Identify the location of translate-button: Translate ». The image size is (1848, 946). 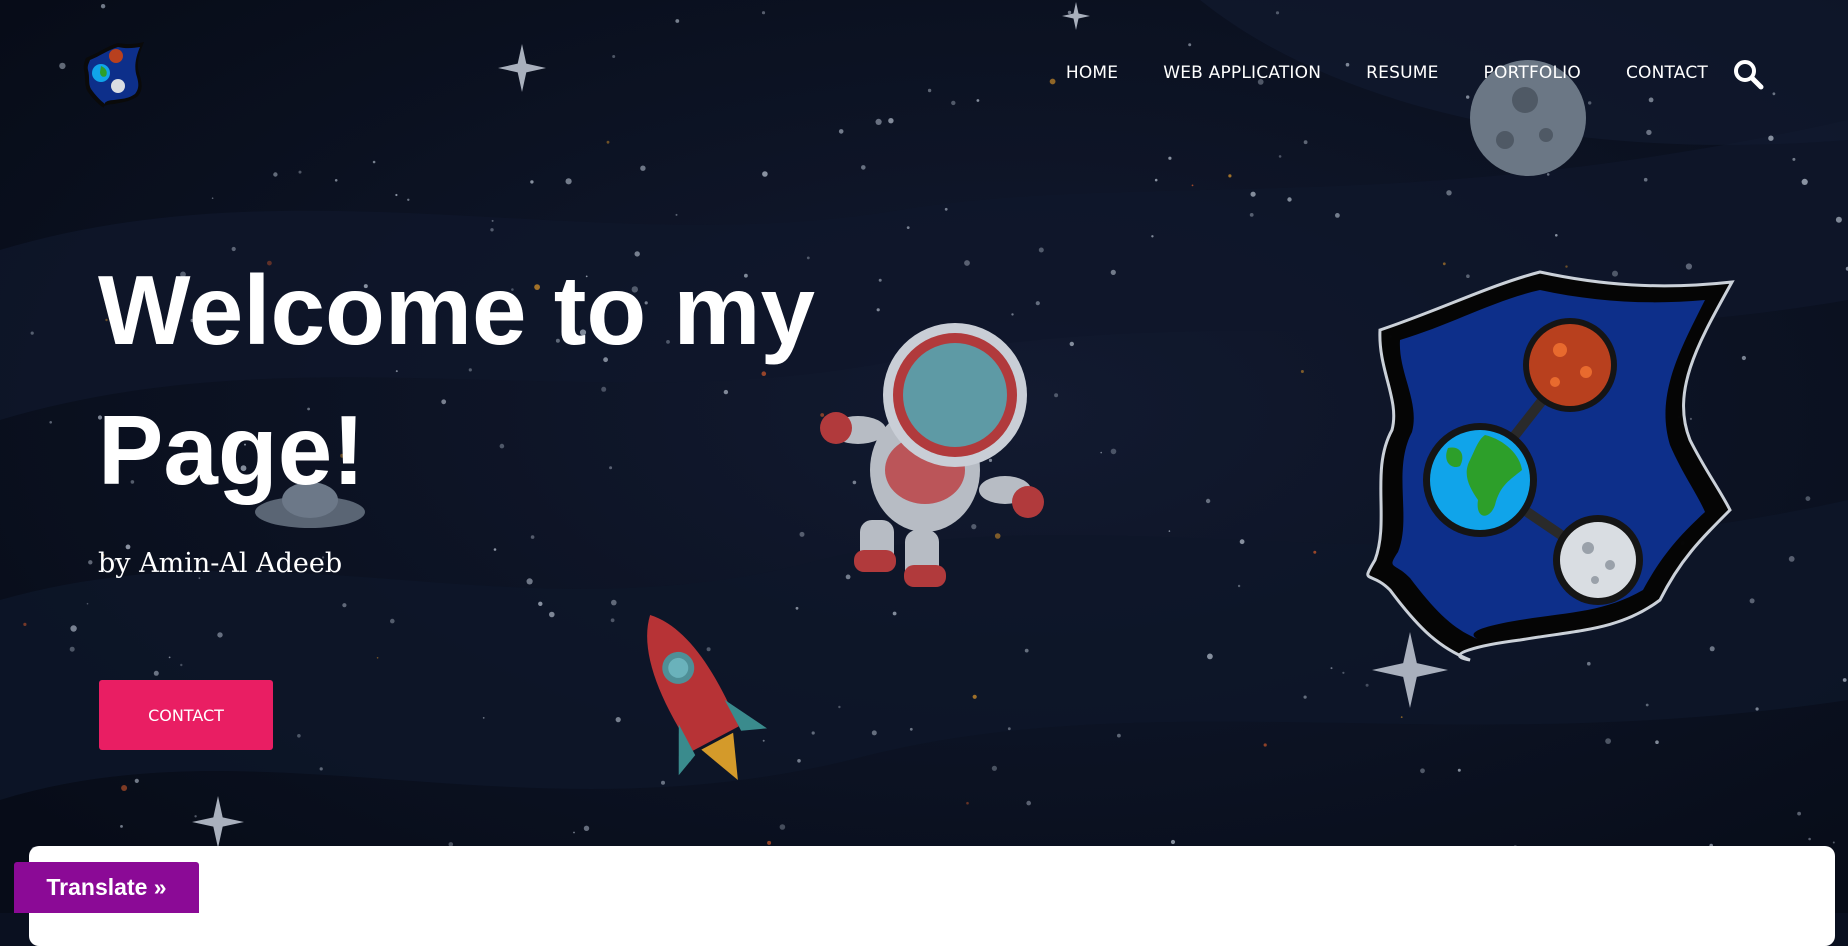
(106, 887).